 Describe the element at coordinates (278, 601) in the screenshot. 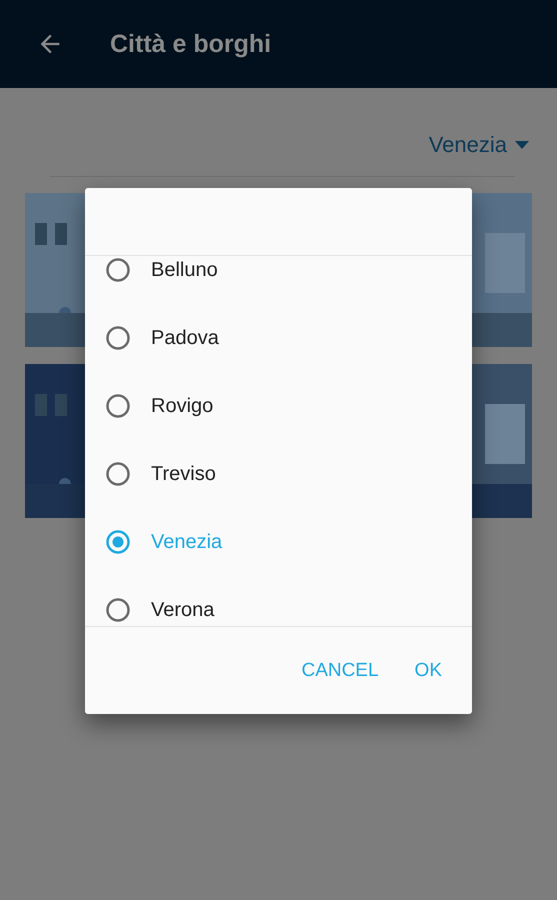

I see `region-option: Verona` at that location.